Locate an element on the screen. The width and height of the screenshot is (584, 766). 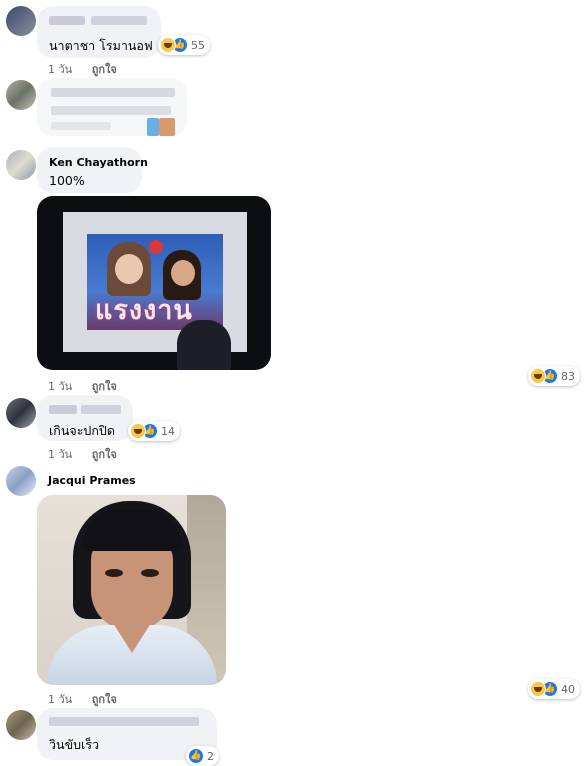
red-flower-icon is located at coordinates (156, 247).